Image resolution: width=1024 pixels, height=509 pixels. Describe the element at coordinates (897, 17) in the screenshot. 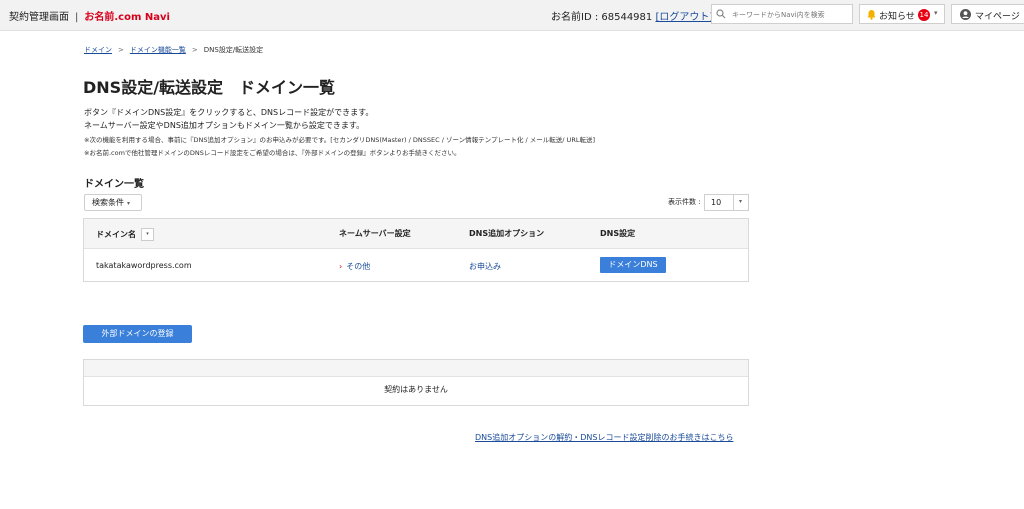

I see `notice-label: お知らせ` at that location.